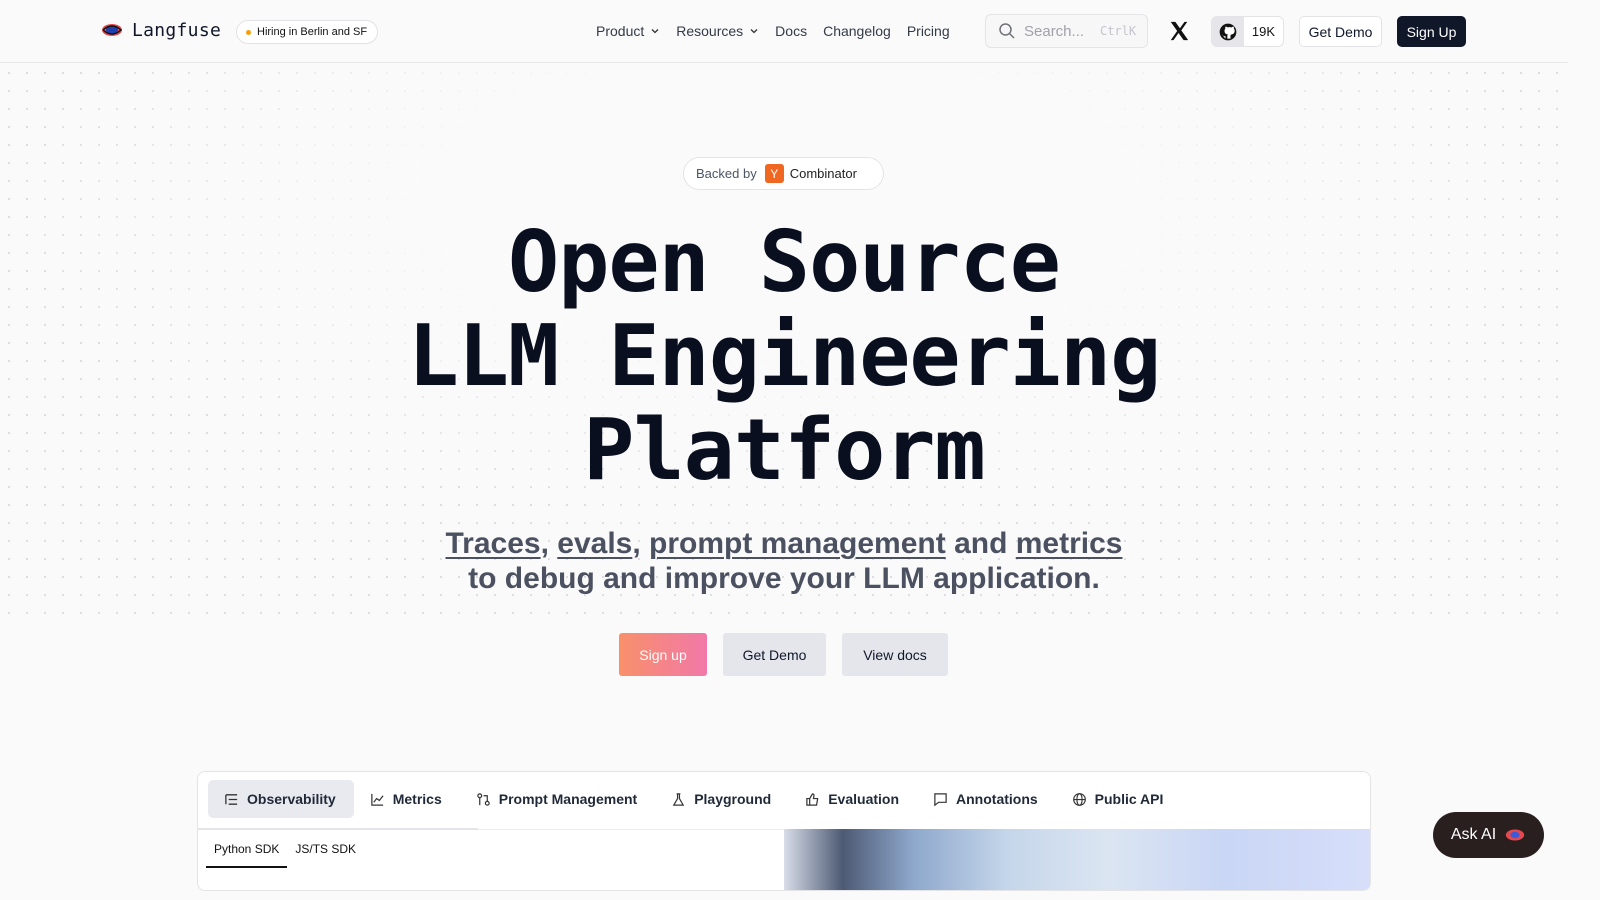  Describe the element at coordinates (1340, 31) in the screenshot. I see `get-demo-nav-button: Get Demo` at that location.